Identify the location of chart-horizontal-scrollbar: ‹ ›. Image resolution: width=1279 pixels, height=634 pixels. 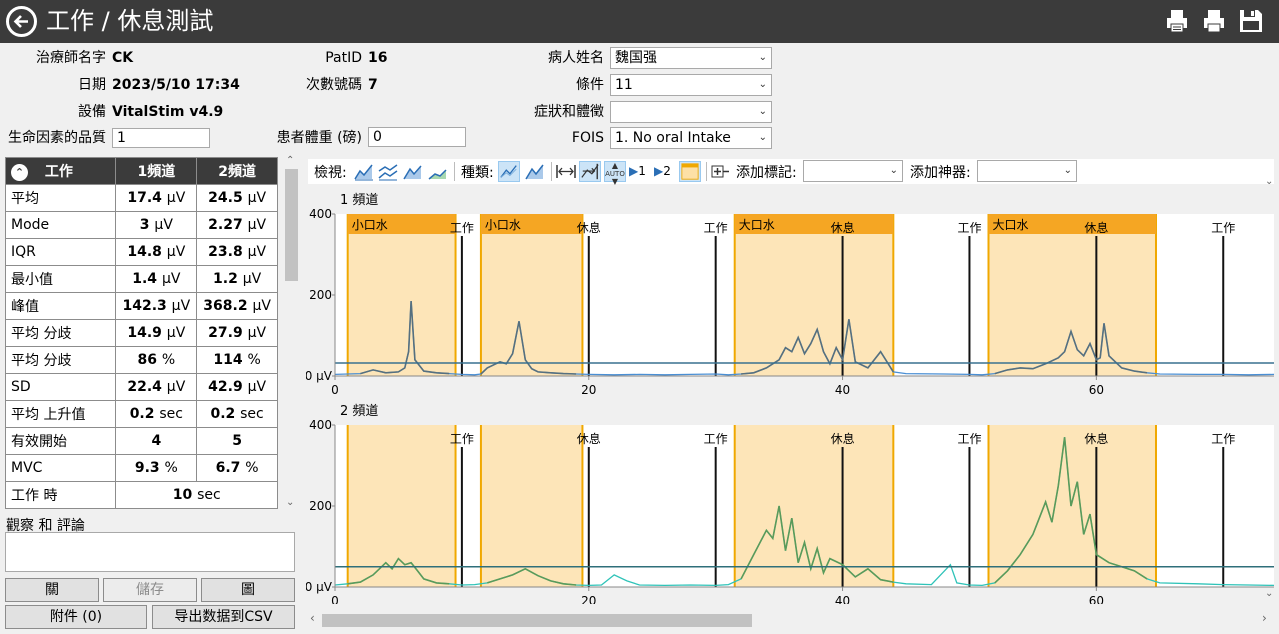
(791, 620).